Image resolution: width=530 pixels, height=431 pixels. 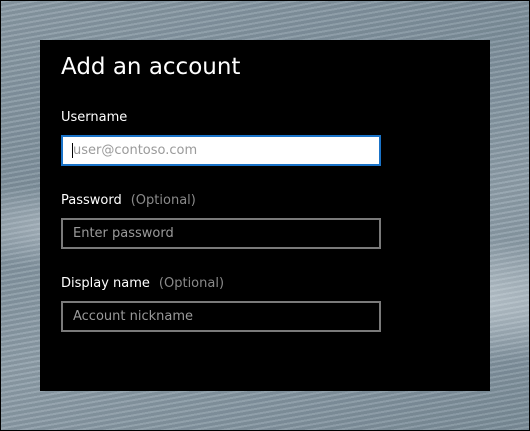 I want to click on display-name-label-row: Display name (Optional), so click(x=142, y=283).